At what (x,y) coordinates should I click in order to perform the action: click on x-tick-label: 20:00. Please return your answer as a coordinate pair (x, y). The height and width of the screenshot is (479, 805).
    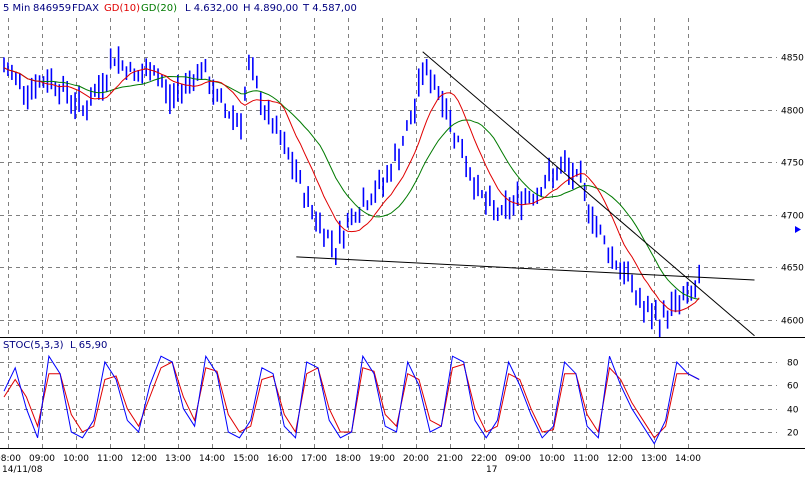
    Looking at the image, I should click on (416, 459).